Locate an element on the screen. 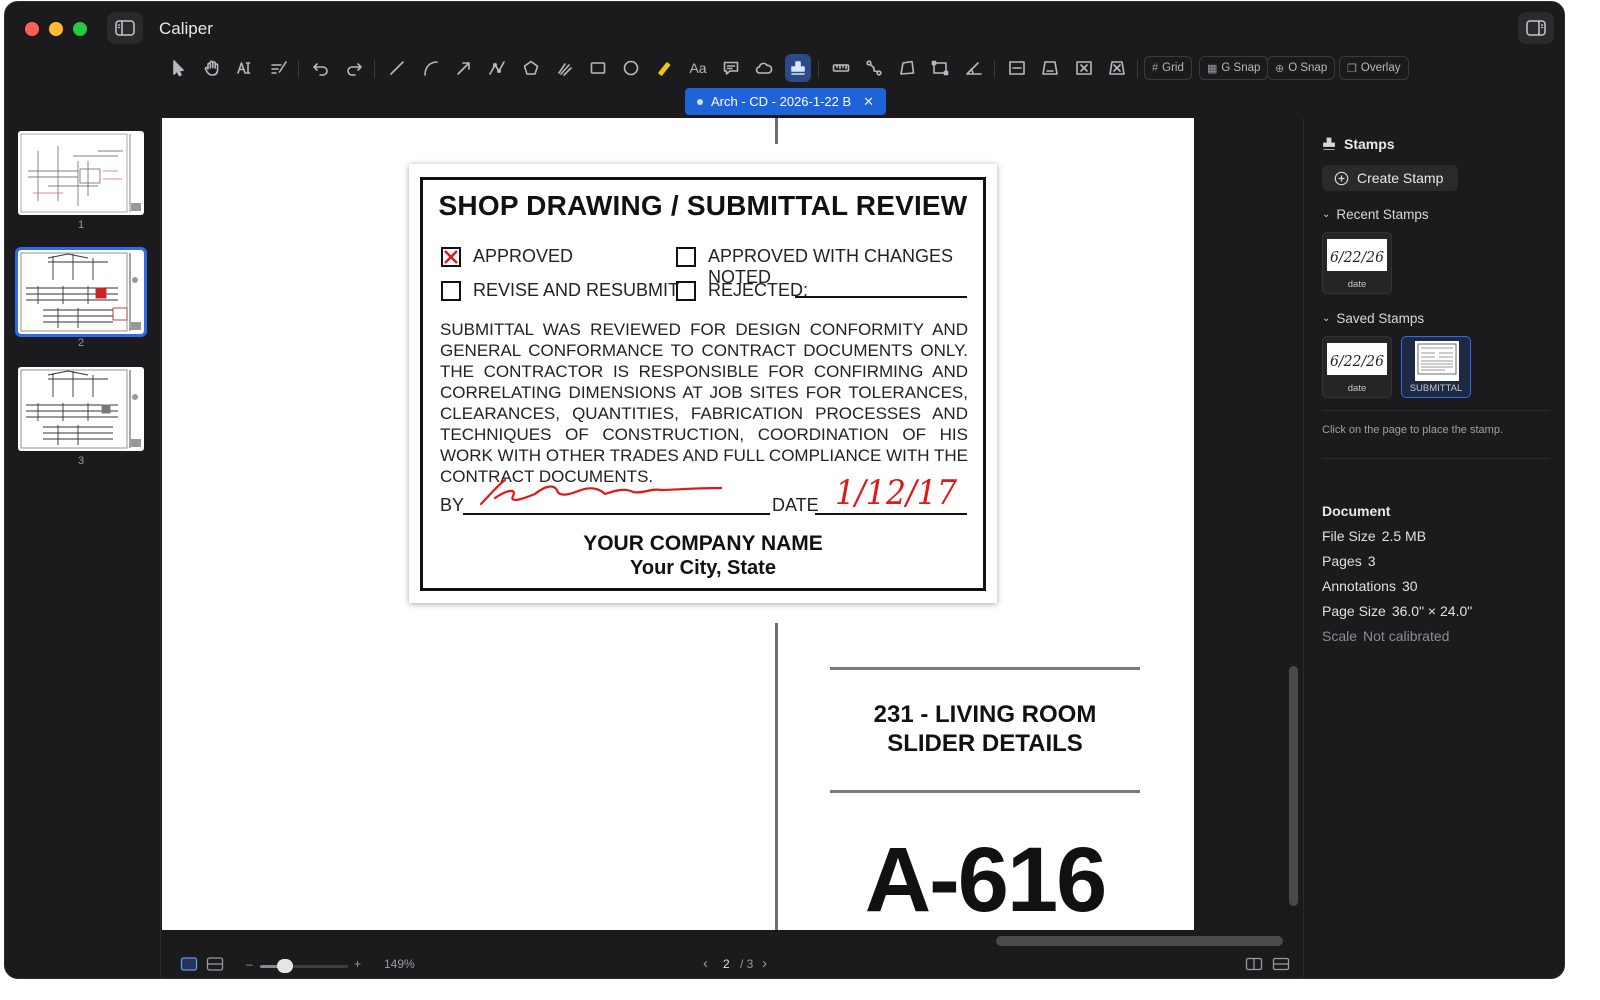  ellipse-tool is located at coordinates (631, 68).